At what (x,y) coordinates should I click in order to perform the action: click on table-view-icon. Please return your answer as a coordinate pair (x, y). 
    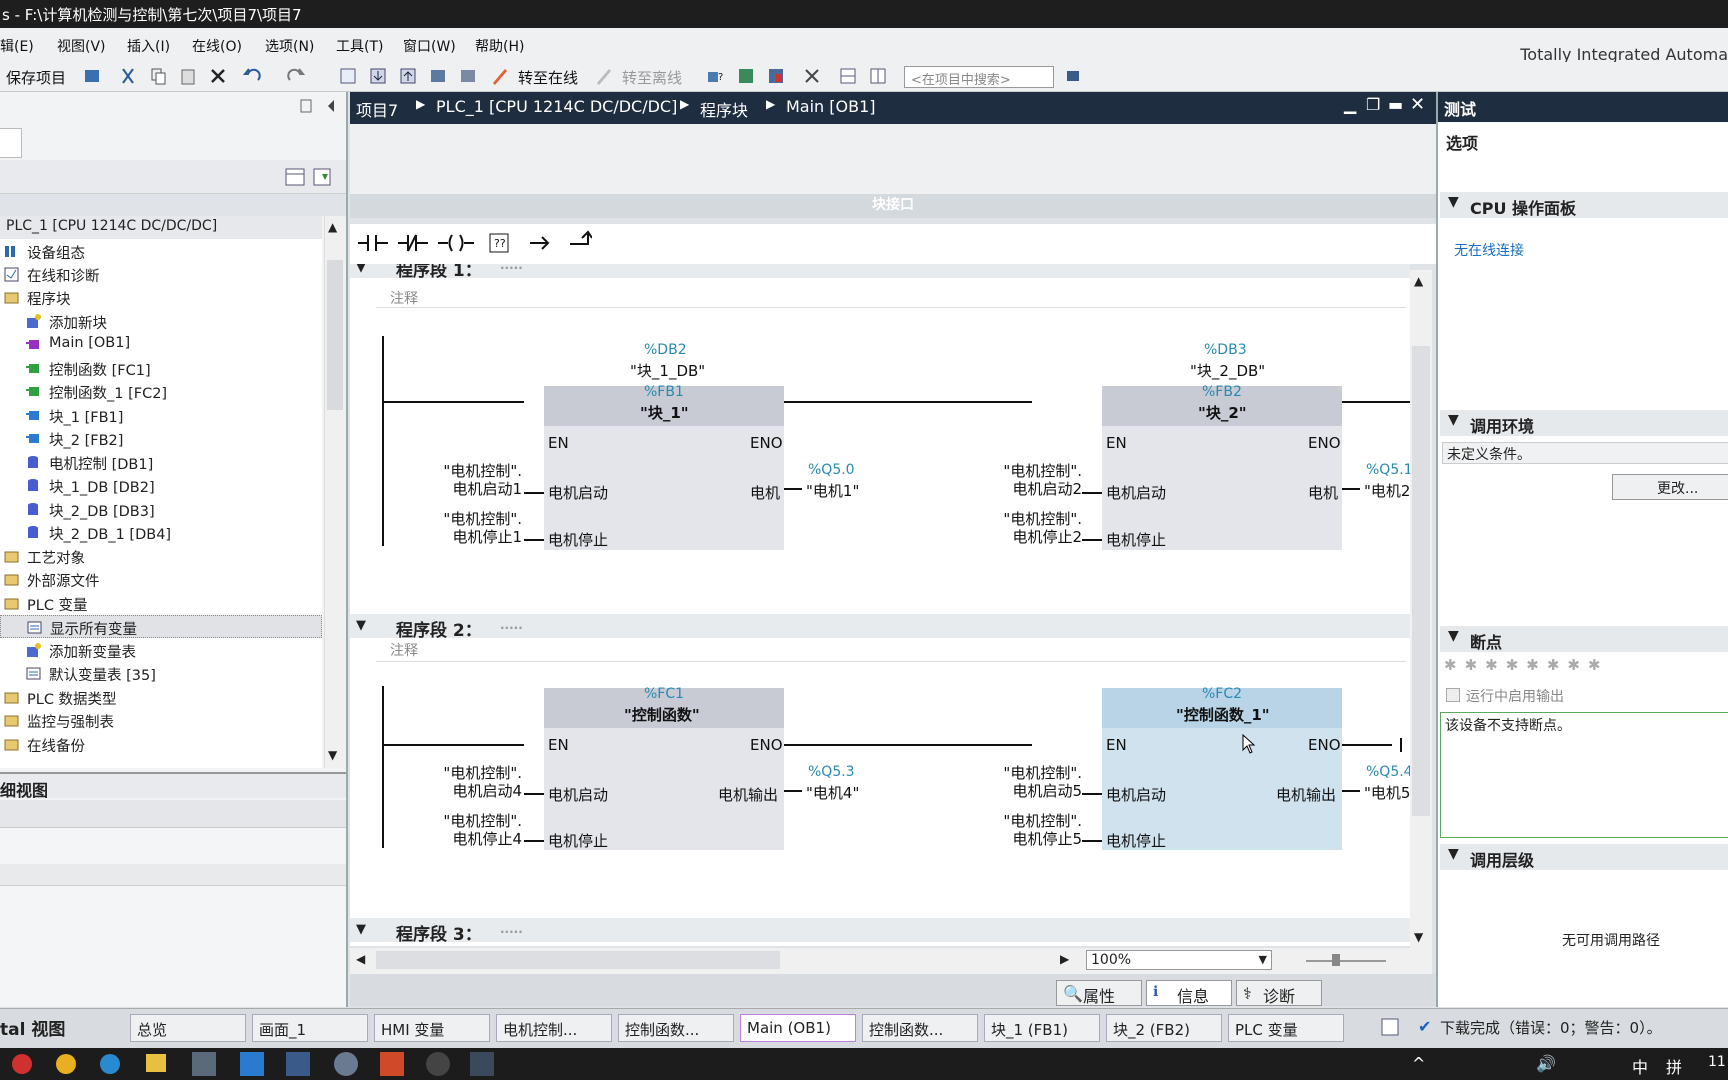
    Looking at the image, I should click on (295, 177).